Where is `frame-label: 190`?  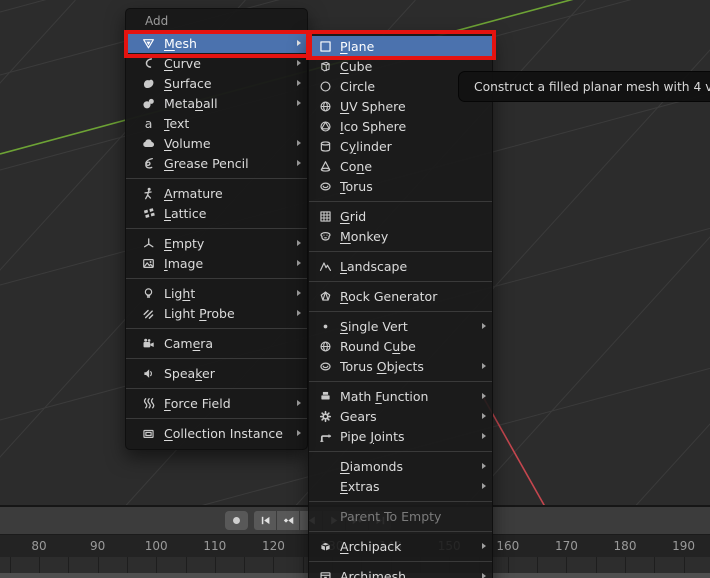
frame-label: 190 is located at coordinates (684, 546).